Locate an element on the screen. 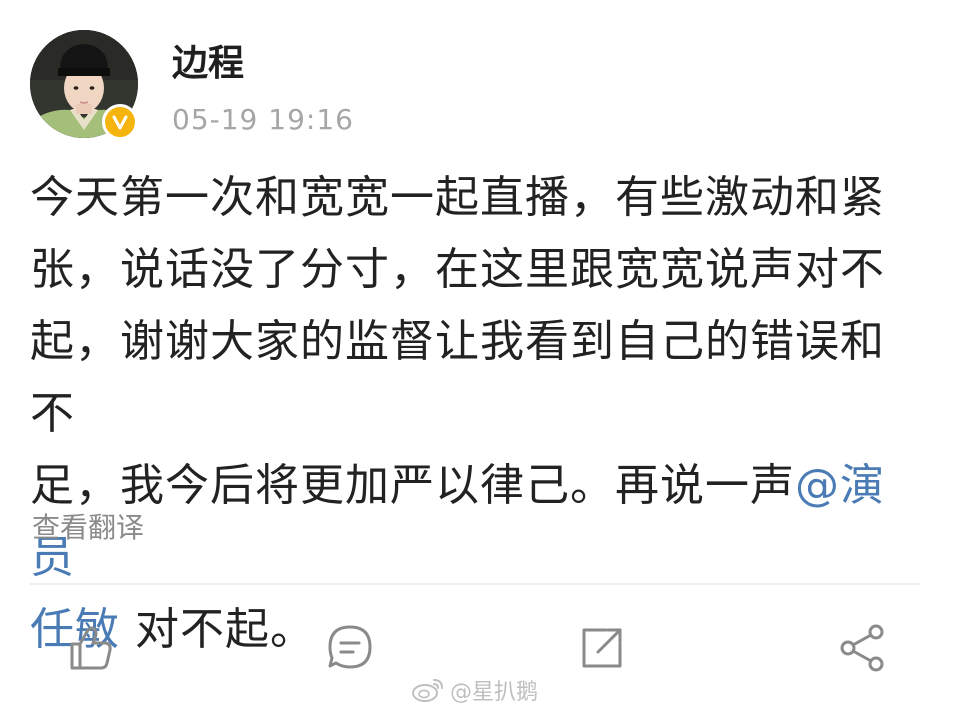  weibo-logo-icon is located at coordinates (427, 690).